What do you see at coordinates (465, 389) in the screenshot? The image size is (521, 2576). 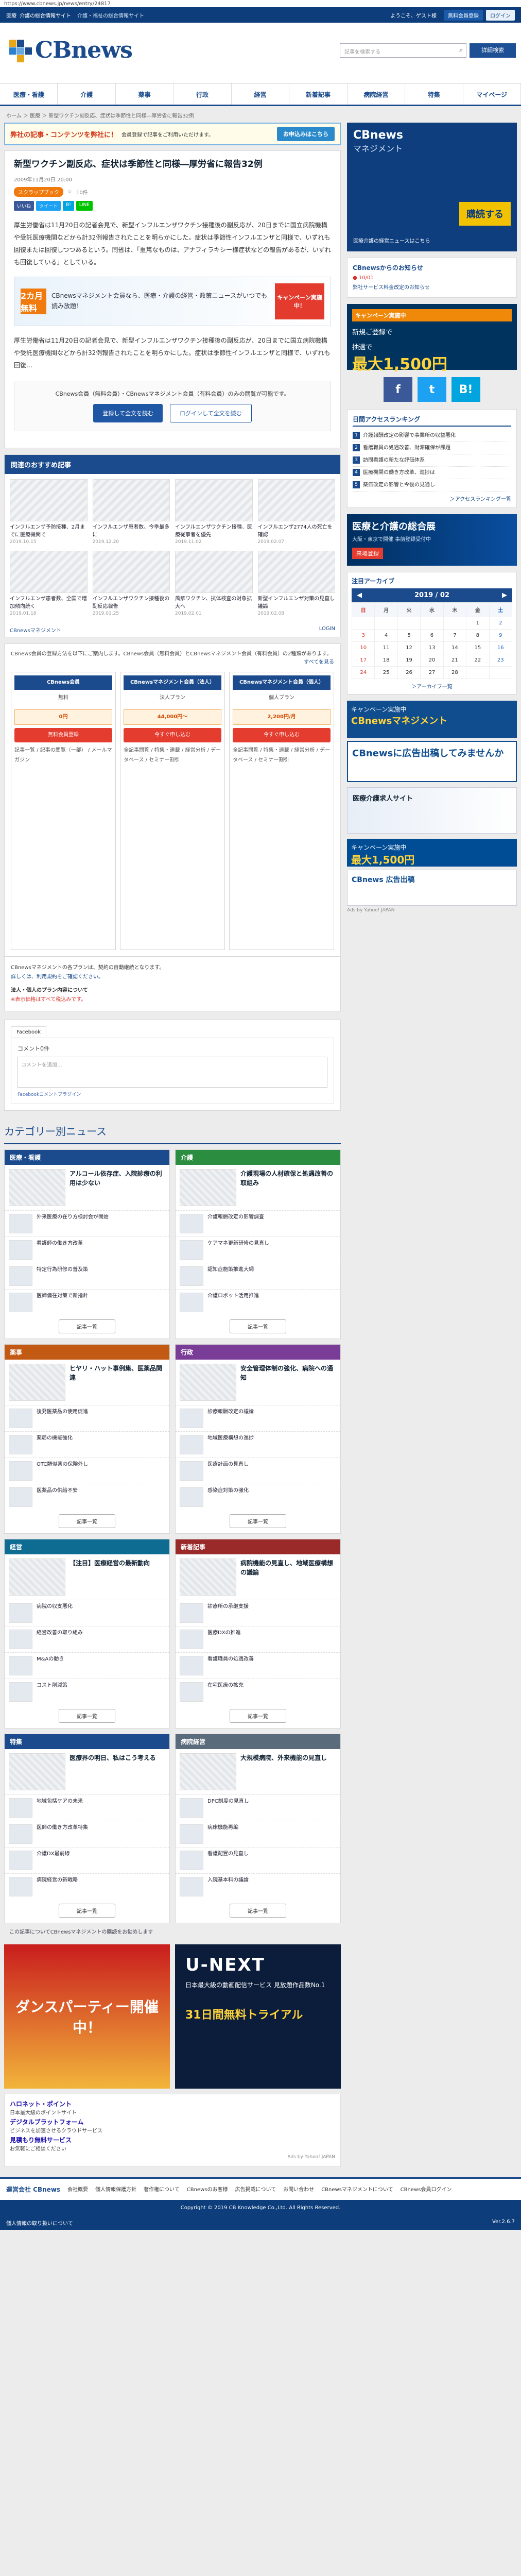 I see `hatena-icon: B!` at bounding box center [465, 389].